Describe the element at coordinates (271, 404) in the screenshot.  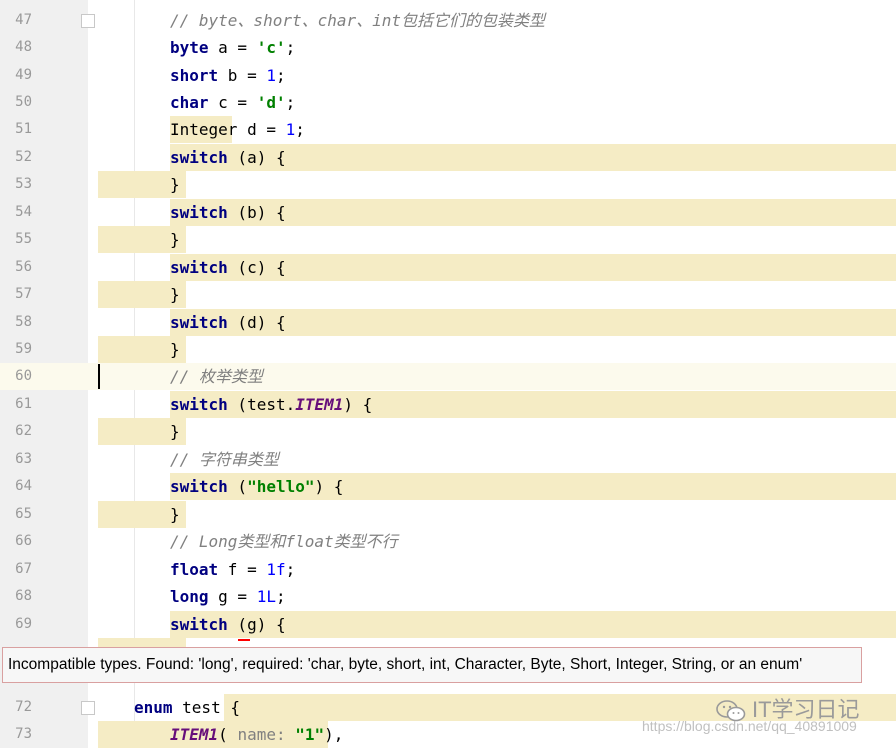
I see `code-text: switch (test.ITEM1) {` at that location.